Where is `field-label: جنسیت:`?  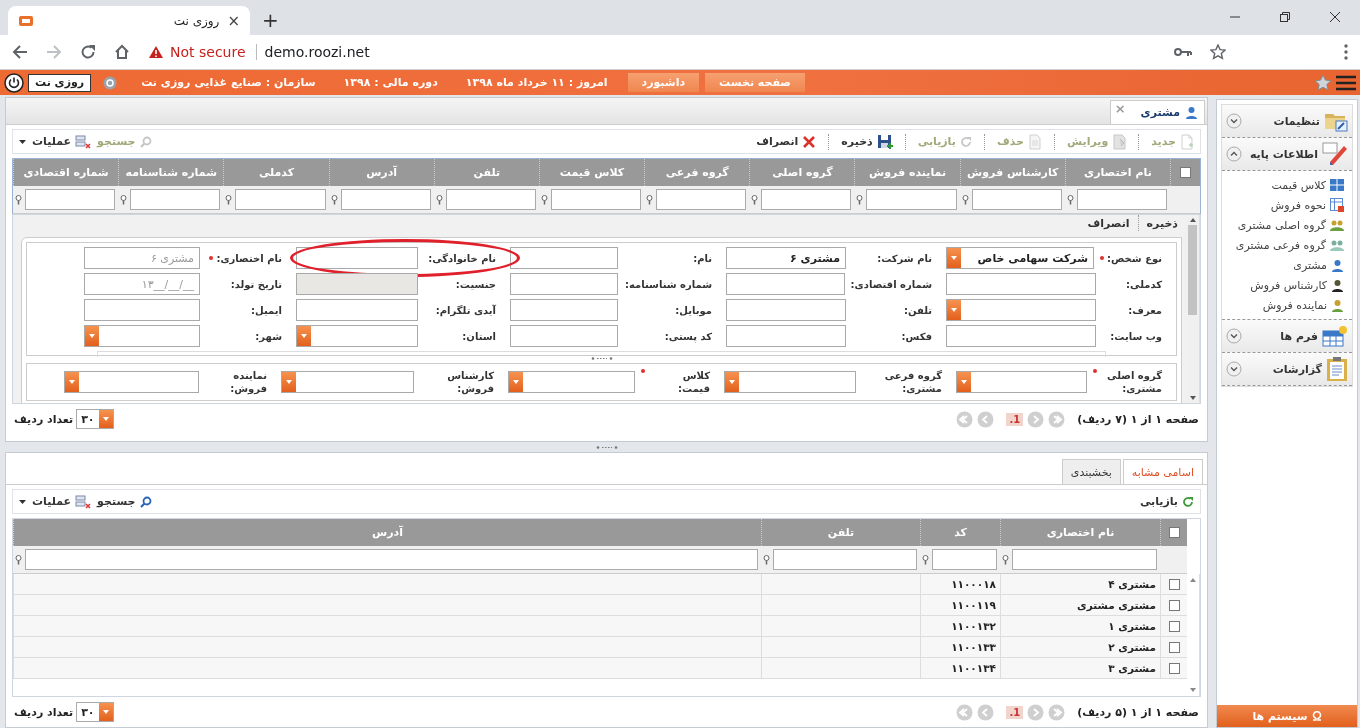
field-label: جنسیت: is located at coordinates (475, 284).